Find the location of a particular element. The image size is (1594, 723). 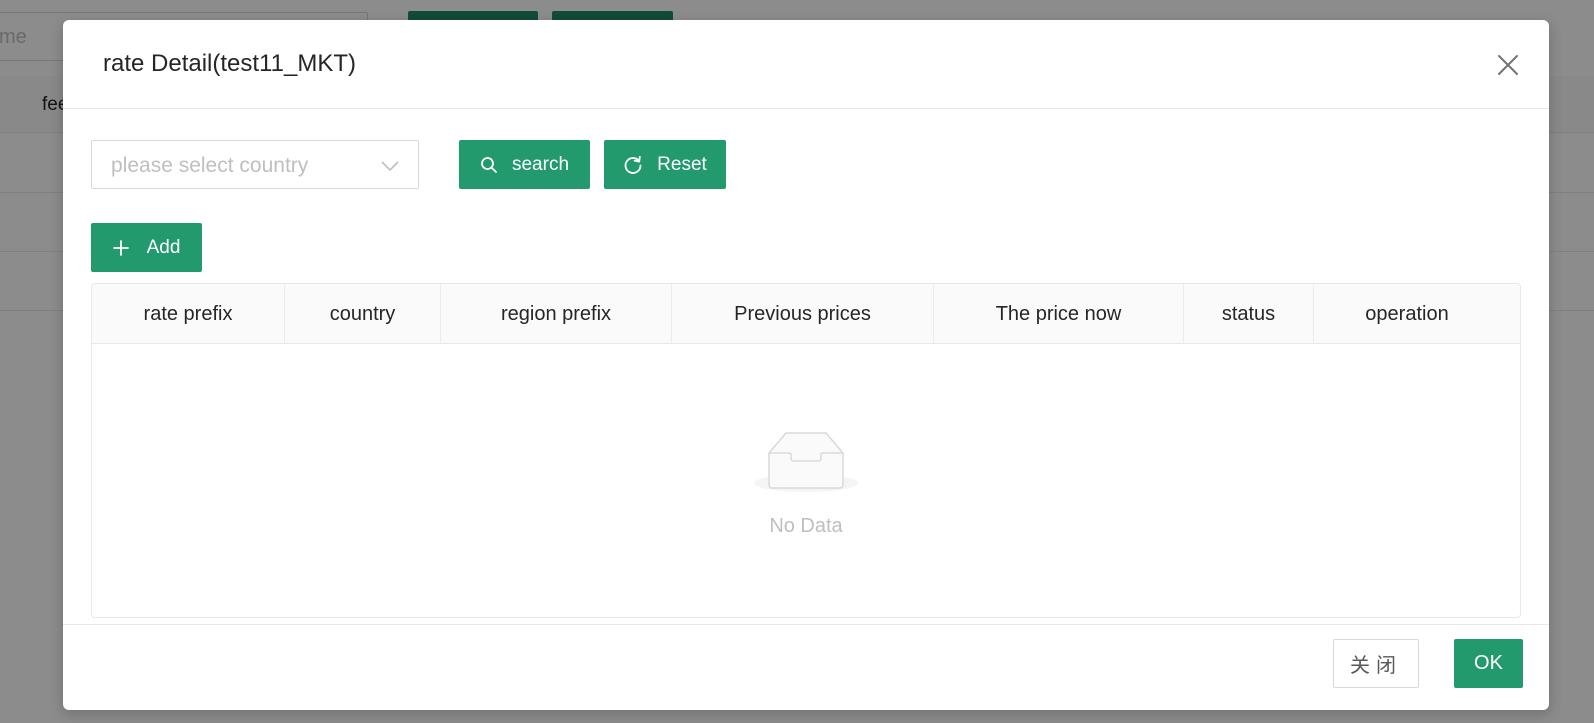

column-header-rate-prefix: rate prefix is located at coordinates (188, 314).